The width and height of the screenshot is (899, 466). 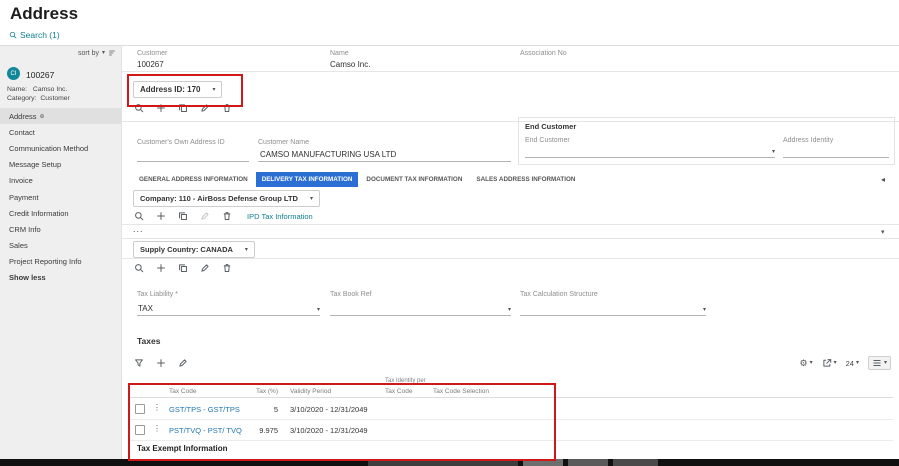 What do you see at coordinates (194, 249) in the screenshot?
I see `supply-country-dropdown: Supply Country: CANADA ▾` at bounding box center [194, 249].